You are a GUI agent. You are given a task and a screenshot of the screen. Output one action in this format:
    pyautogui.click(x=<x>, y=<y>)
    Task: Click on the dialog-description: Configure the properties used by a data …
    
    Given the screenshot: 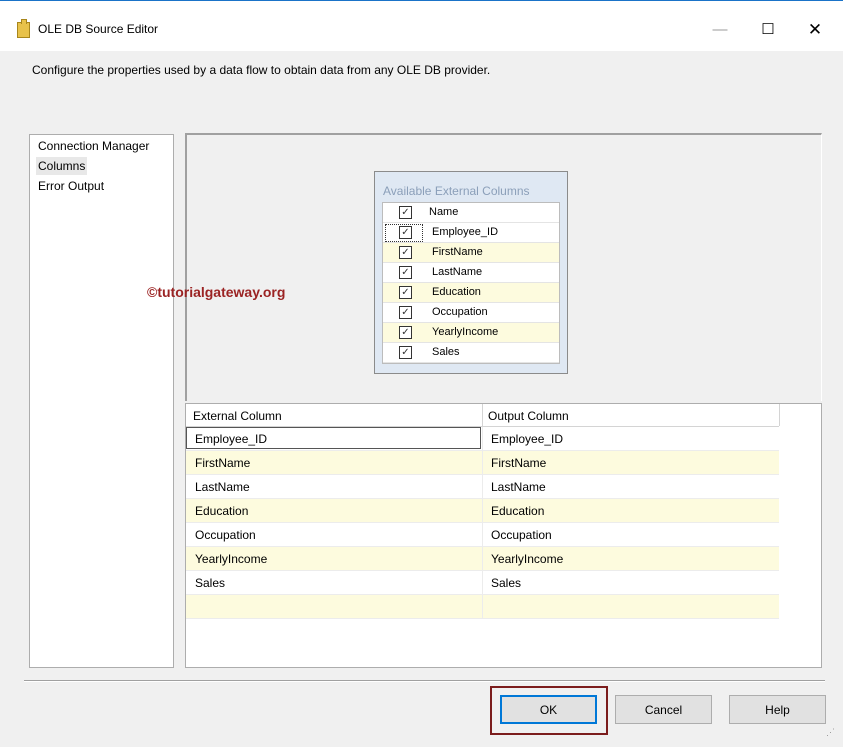 What is the action you would take?
    pyautogui.click(x=261, y=70)
    